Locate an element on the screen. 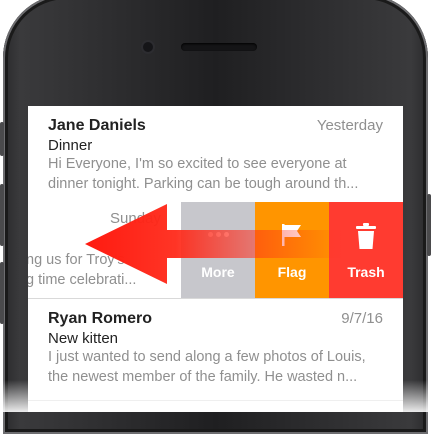 The width and height of the screenshot is (431, 434). email-subject: Dinner is located at coordinates (70, 145).